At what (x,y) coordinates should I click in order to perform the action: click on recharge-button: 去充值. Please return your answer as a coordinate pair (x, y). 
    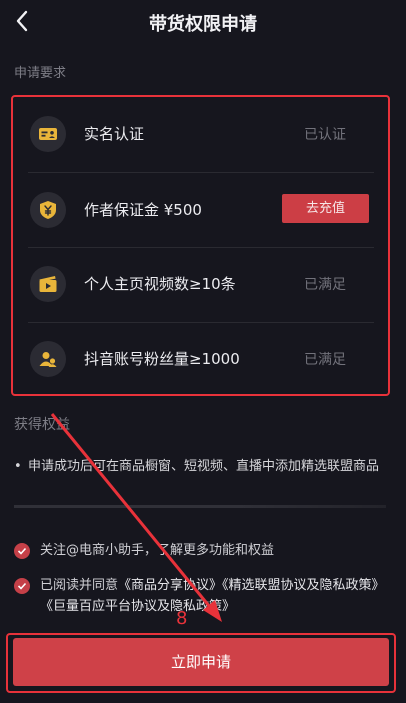
    Looking at the image, I should click on (325, 208).